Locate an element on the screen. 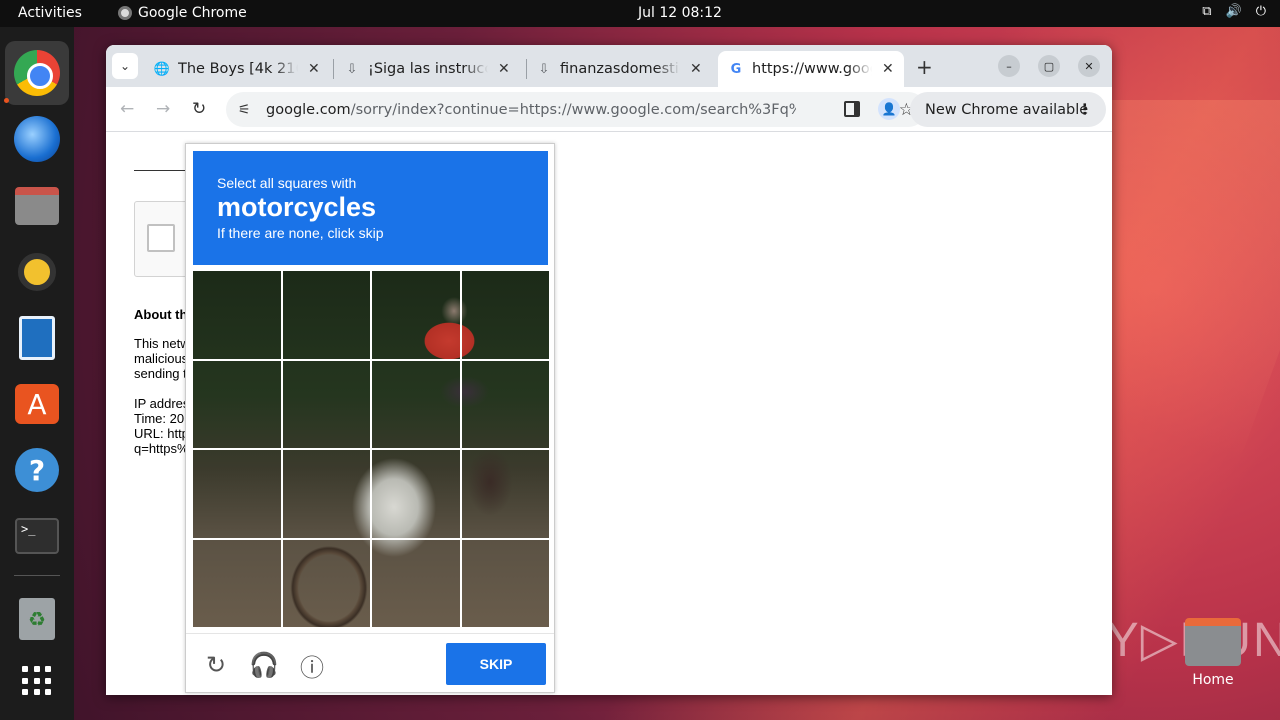  network-icon: ⧉ is located at coordinates (1207, 11).